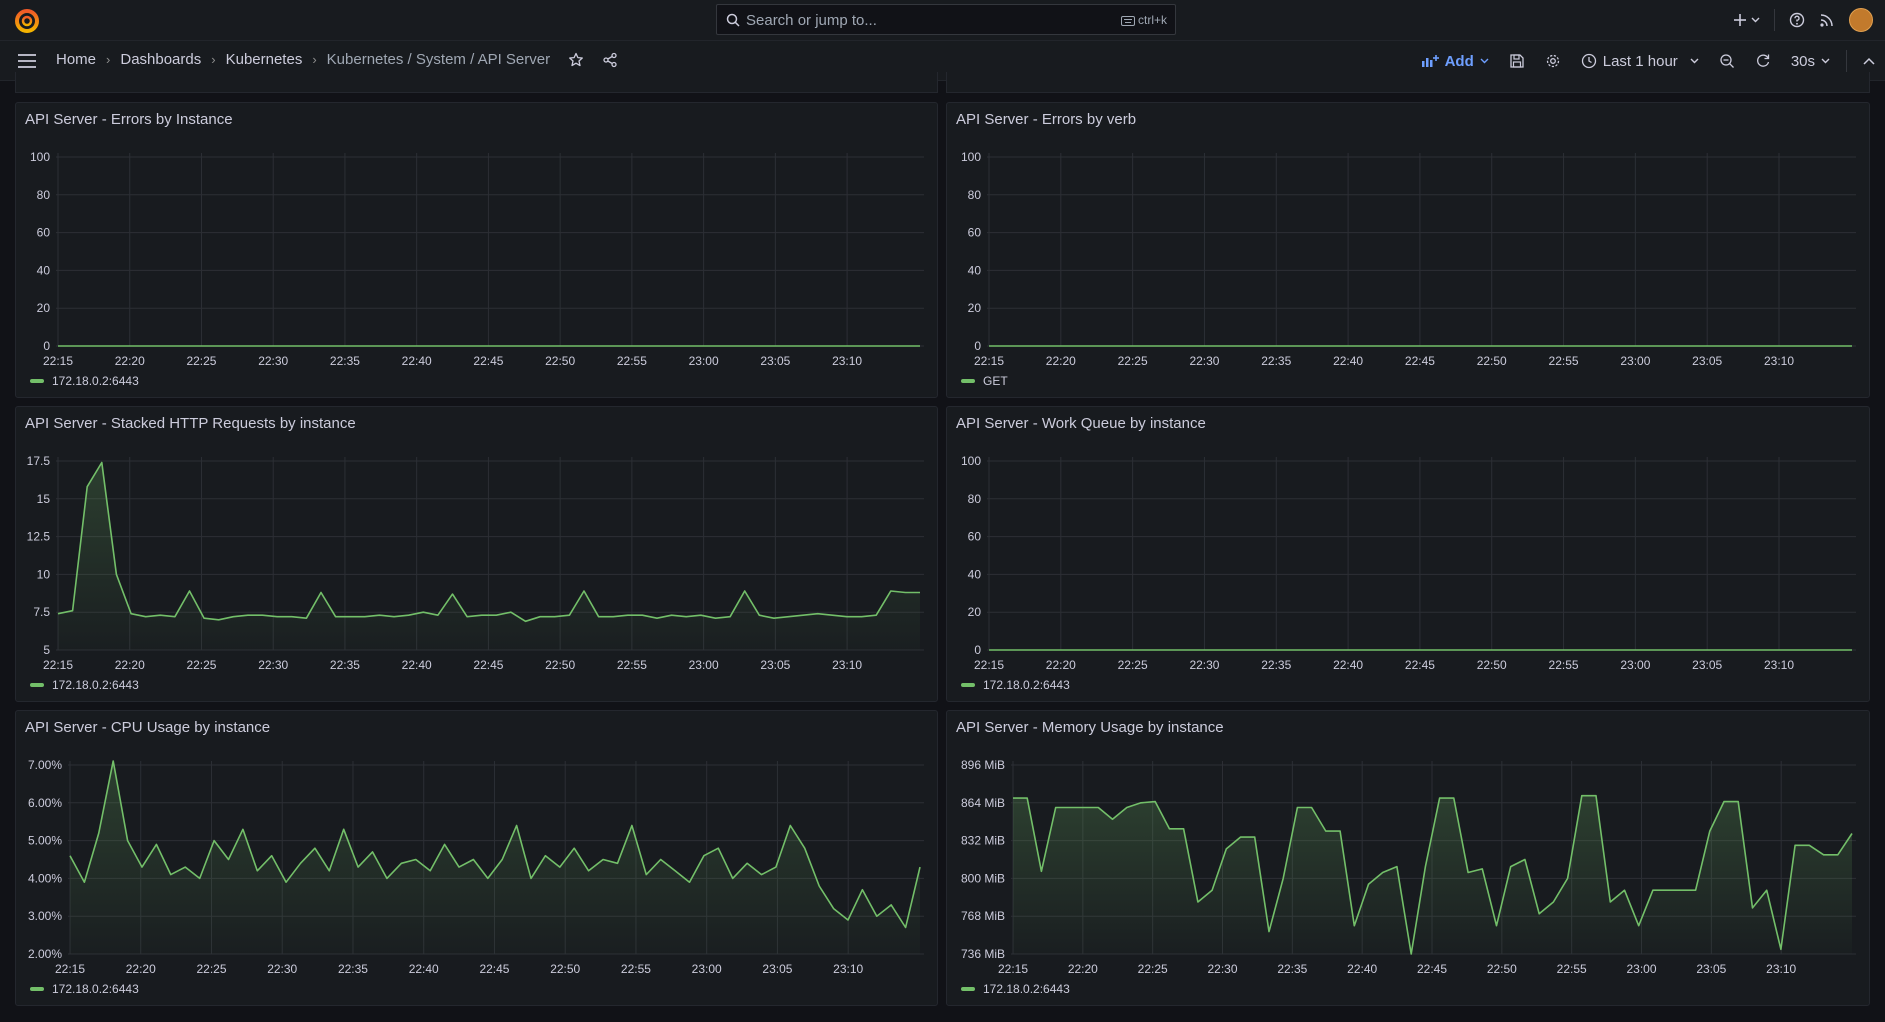 The height and width of the screenshot is (1022, 1885). What do you see at coordinates (983, 841) in the screenshot?
I see `y-tick-label: 832 MiB` at bounding box center [983, 841].